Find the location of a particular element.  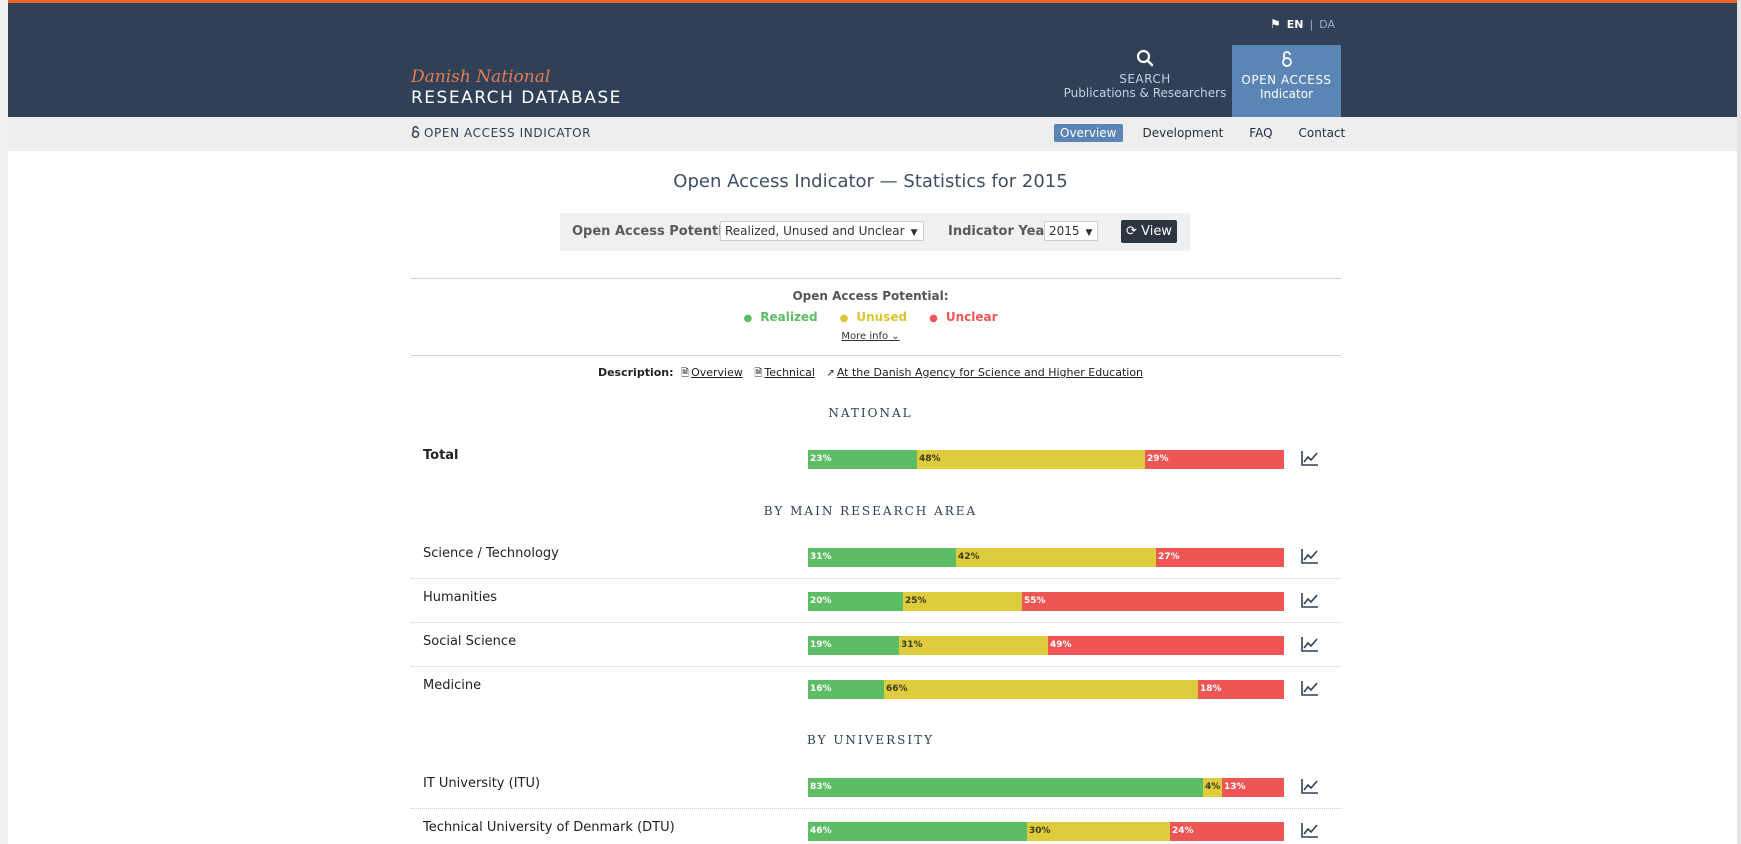

stacked-bar: 19% 31% 49% is located at coordinates (1046, 645).